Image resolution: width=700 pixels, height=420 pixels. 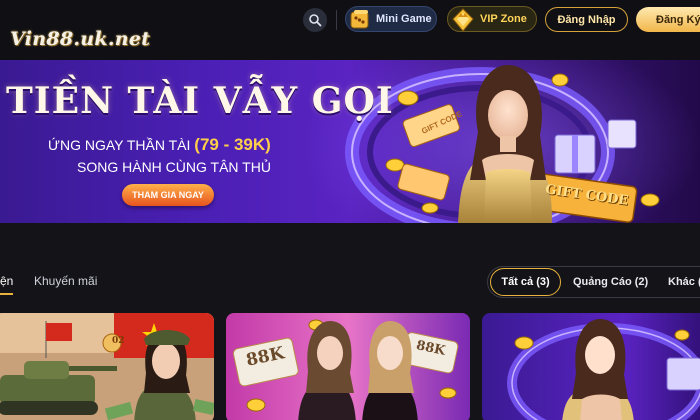 I want to click on dice-icon, so click(x=359, y=19).